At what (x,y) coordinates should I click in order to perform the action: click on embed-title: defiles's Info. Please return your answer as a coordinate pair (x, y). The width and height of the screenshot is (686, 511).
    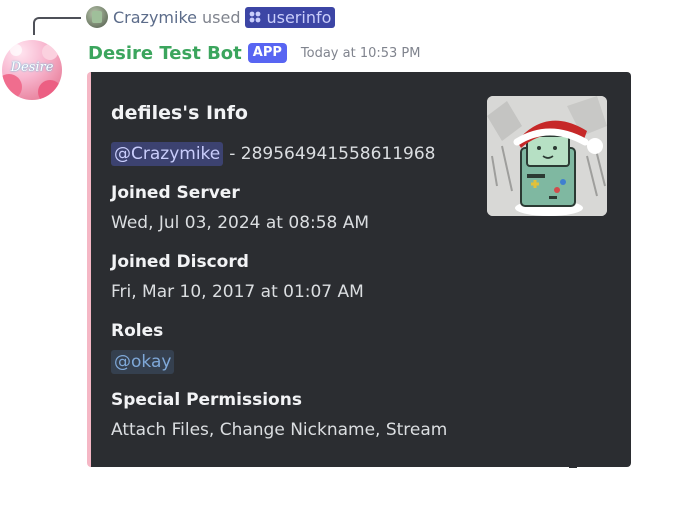
    Looking at the image, I should click on (179, 113).